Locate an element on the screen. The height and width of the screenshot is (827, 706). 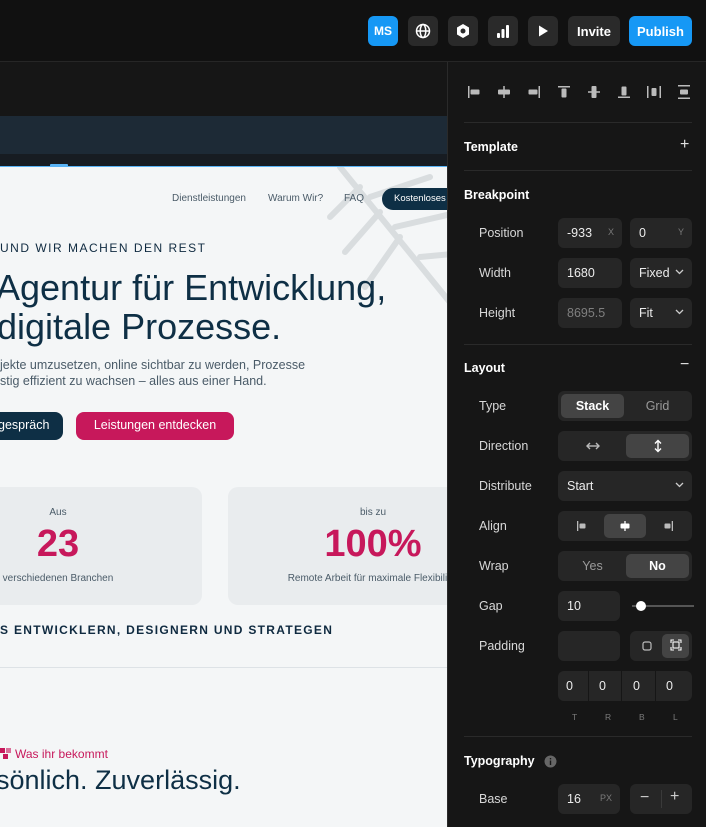
padding-uniform-option is located at coordinates (646, 646).